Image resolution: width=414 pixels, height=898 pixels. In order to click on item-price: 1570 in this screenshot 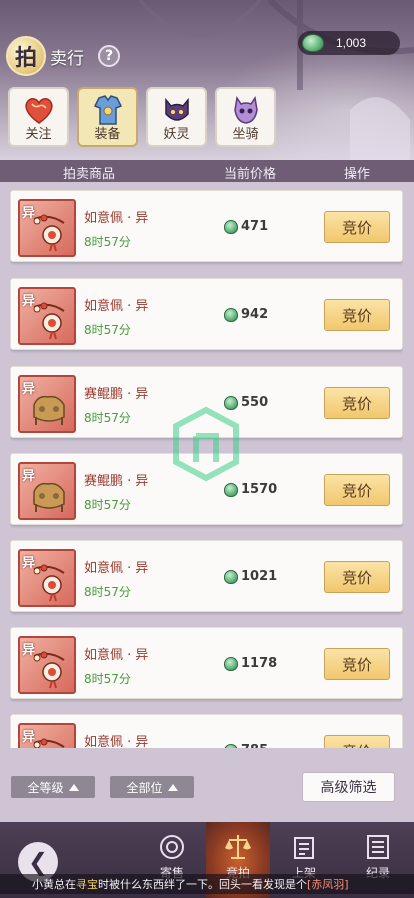, I will do `click(250, 489)`.